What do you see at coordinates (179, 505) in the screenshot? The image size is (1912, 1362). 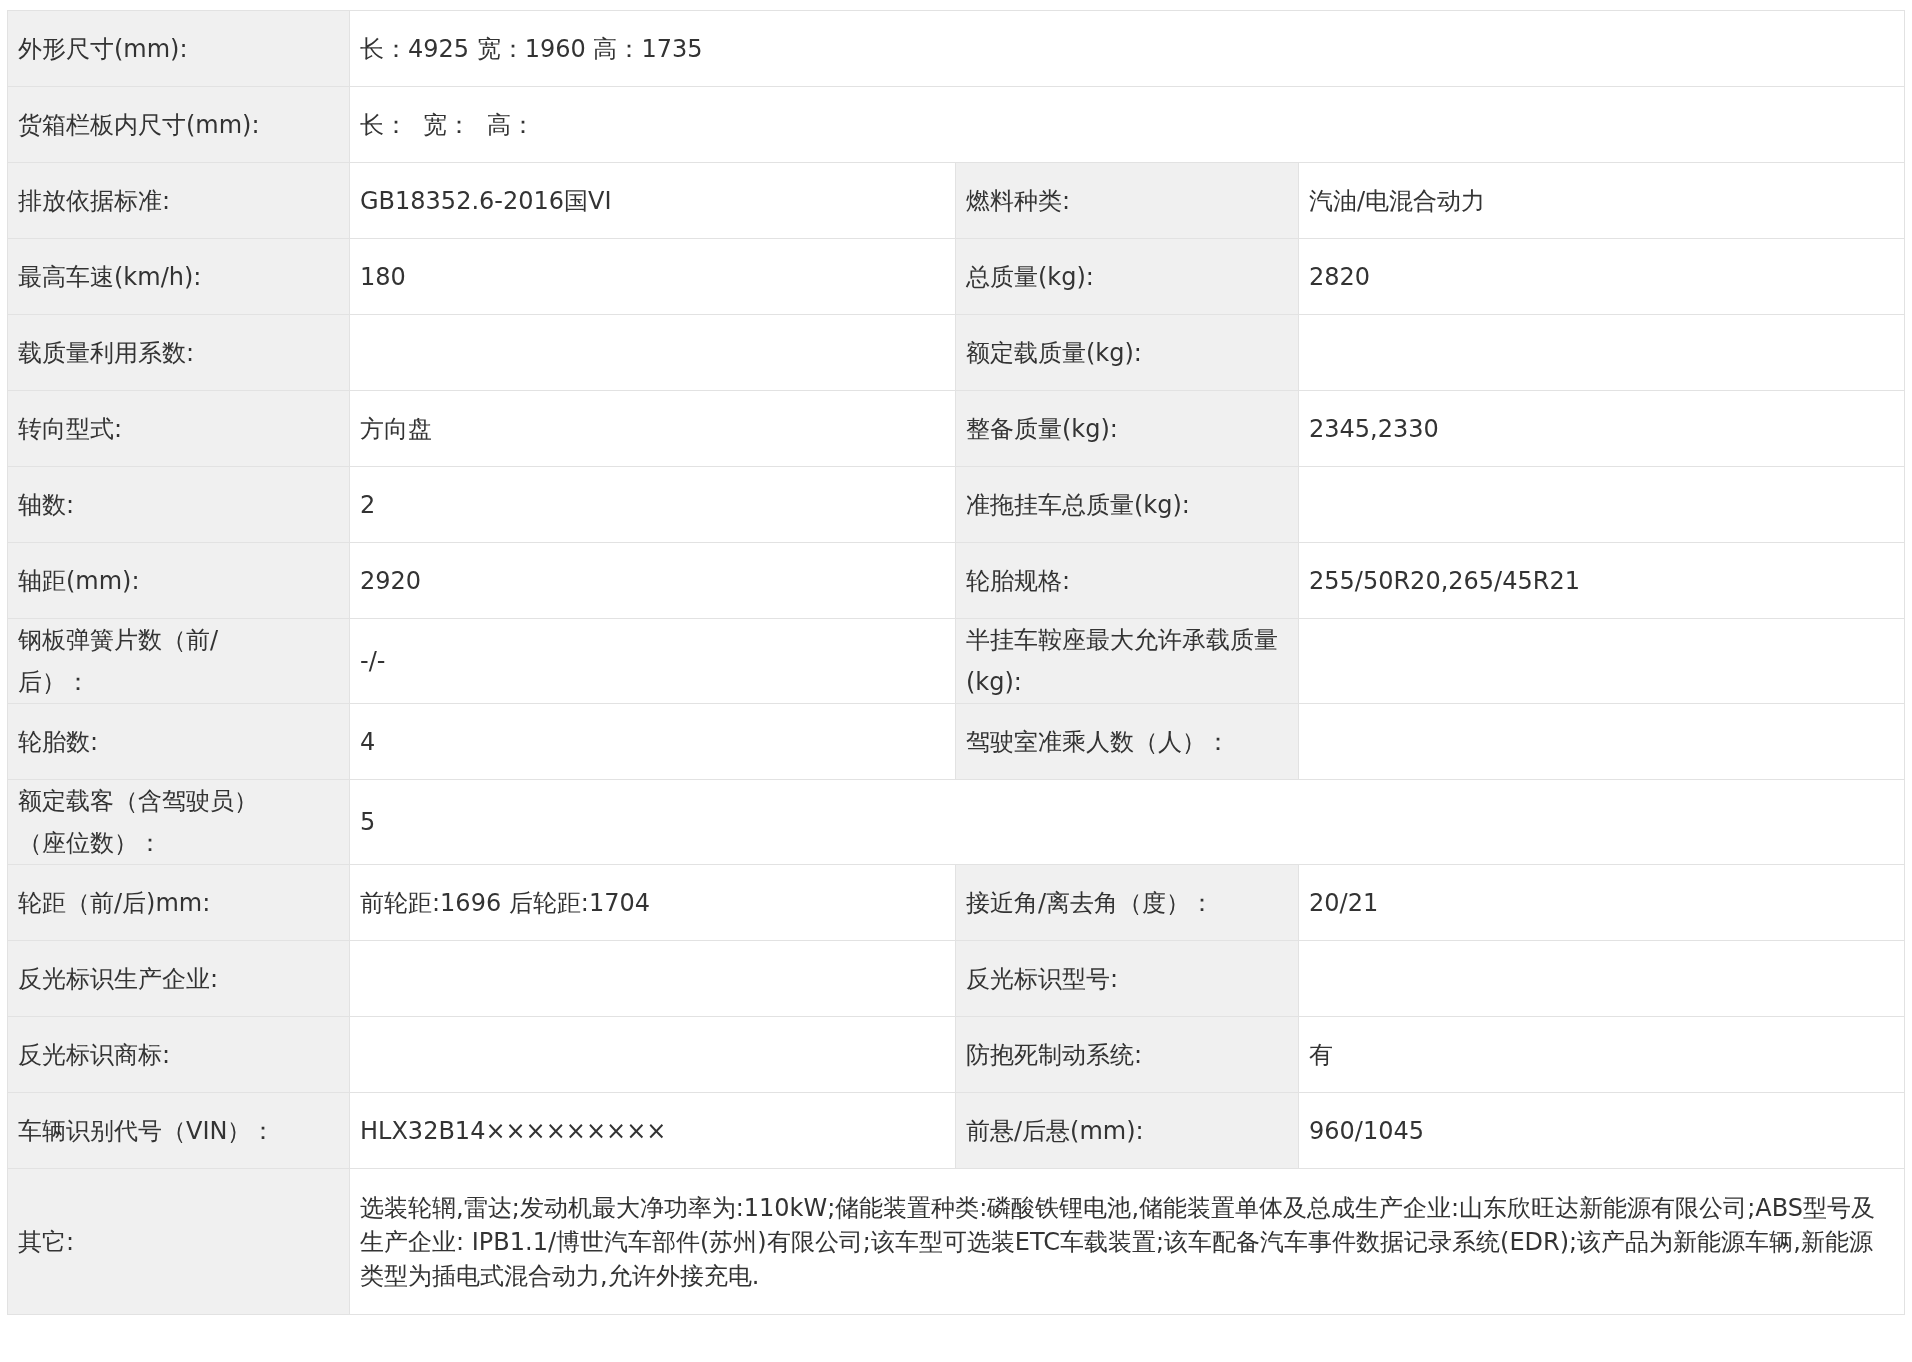 I see `field-label: 轴数:` at bounding box center [179, 505].